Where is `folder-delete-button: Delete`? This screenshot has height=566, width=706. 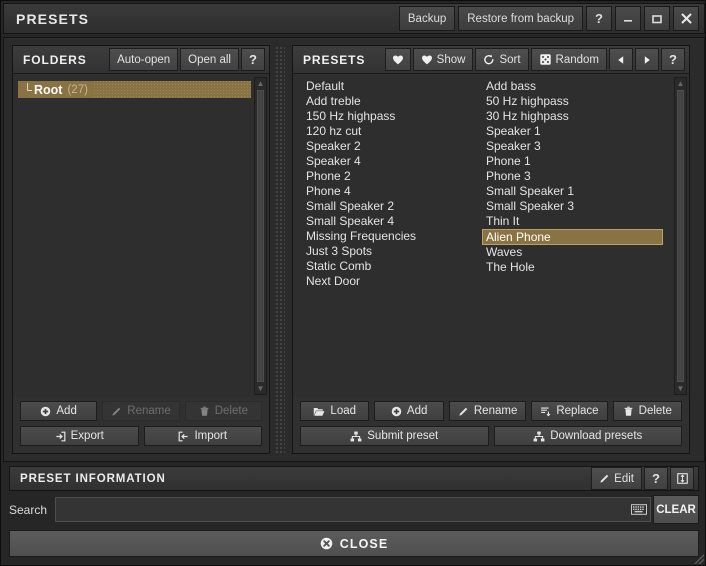 folder-delete-button: Delete is located at coordinates (223, 411).